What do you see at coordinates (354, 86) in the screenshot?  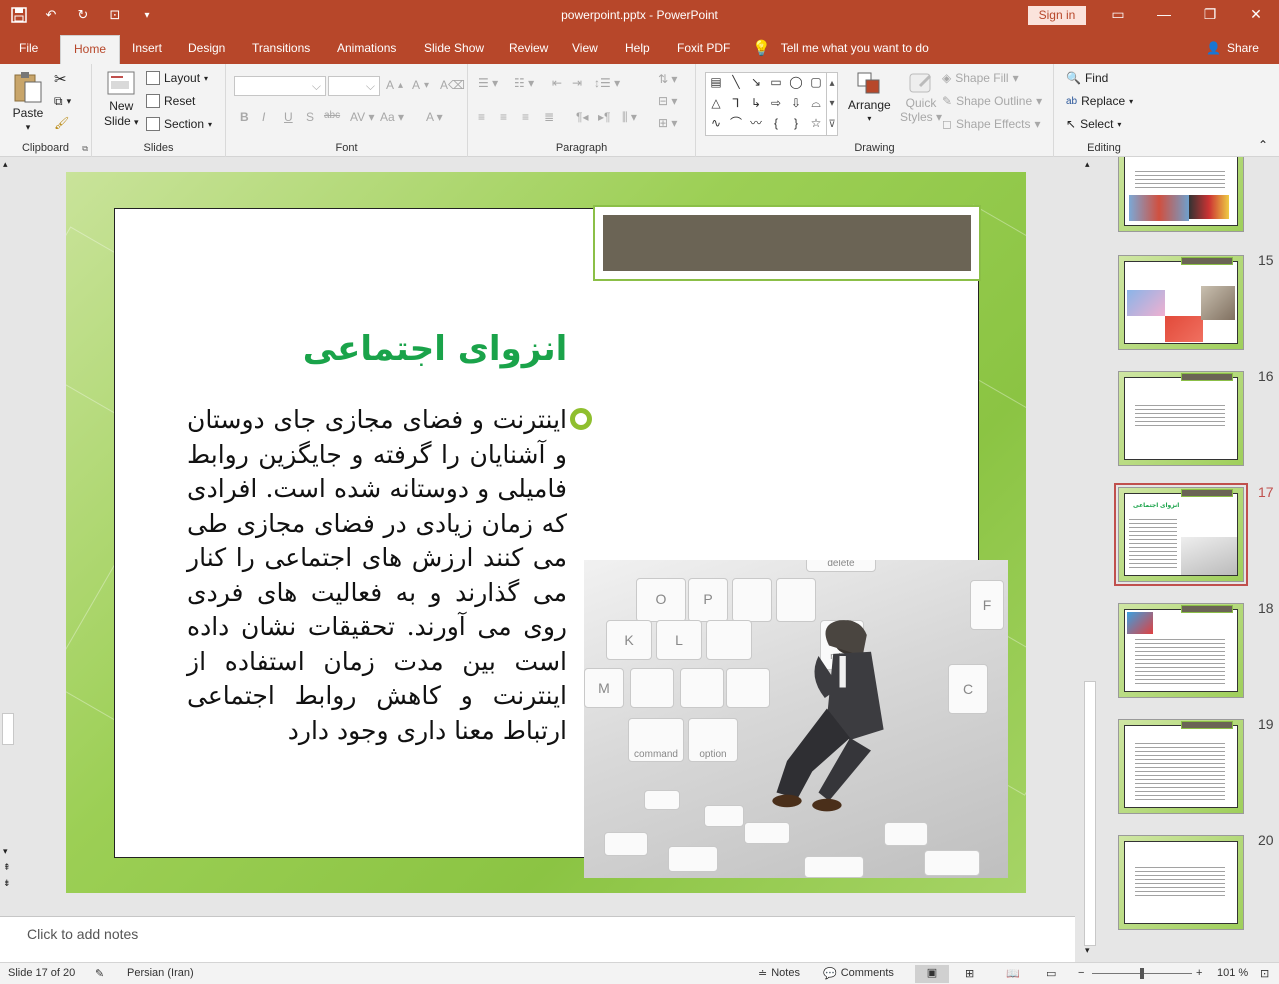 I see `font-size-combo: ⌵` at bounding box center [354, 86].